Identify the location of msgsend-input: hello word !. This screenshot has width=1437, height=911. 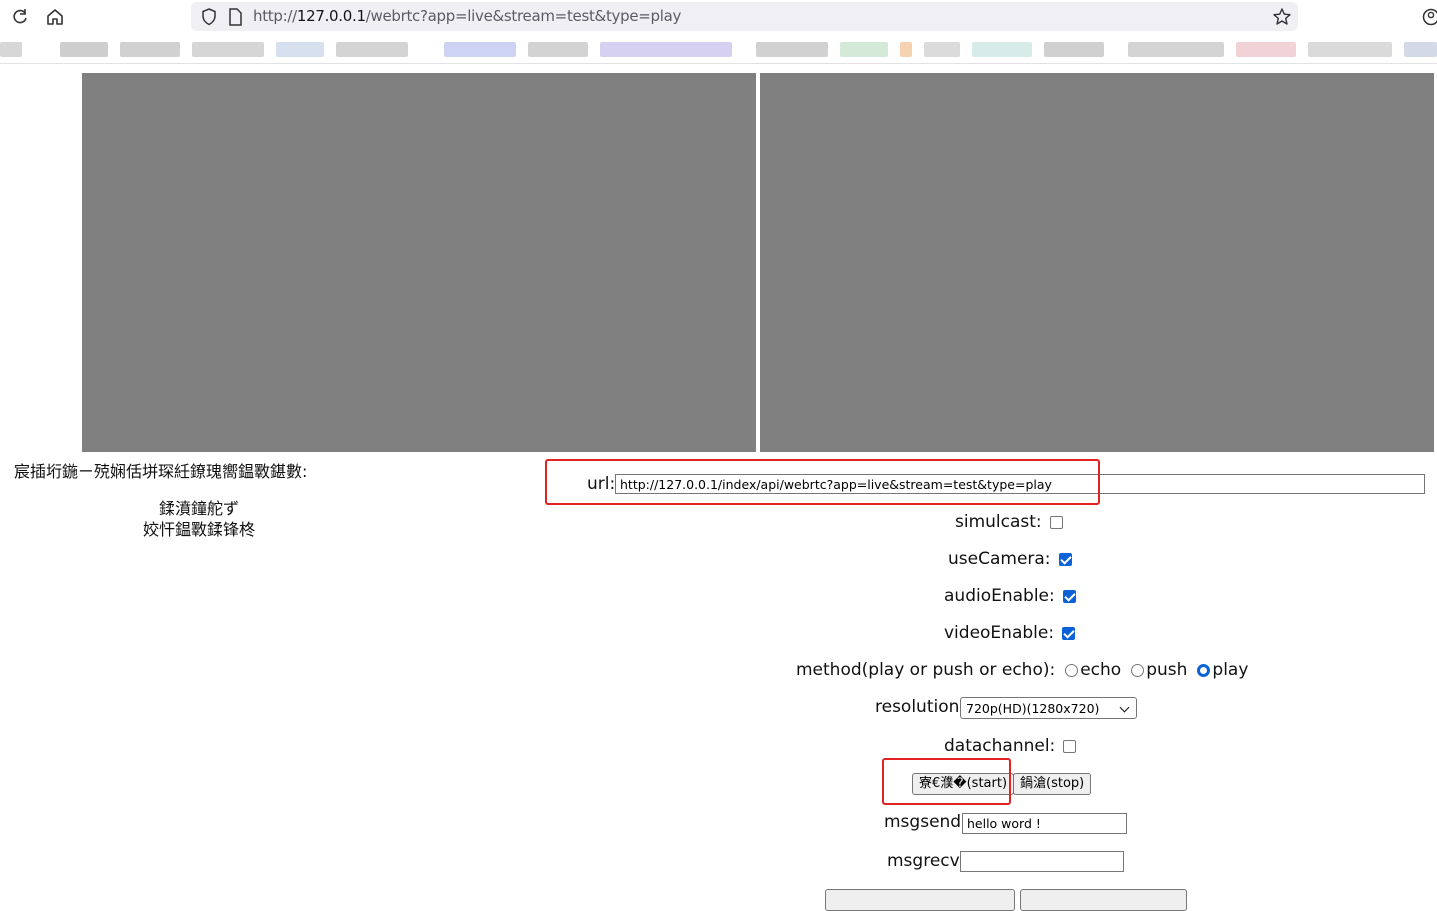
(1044, 823).